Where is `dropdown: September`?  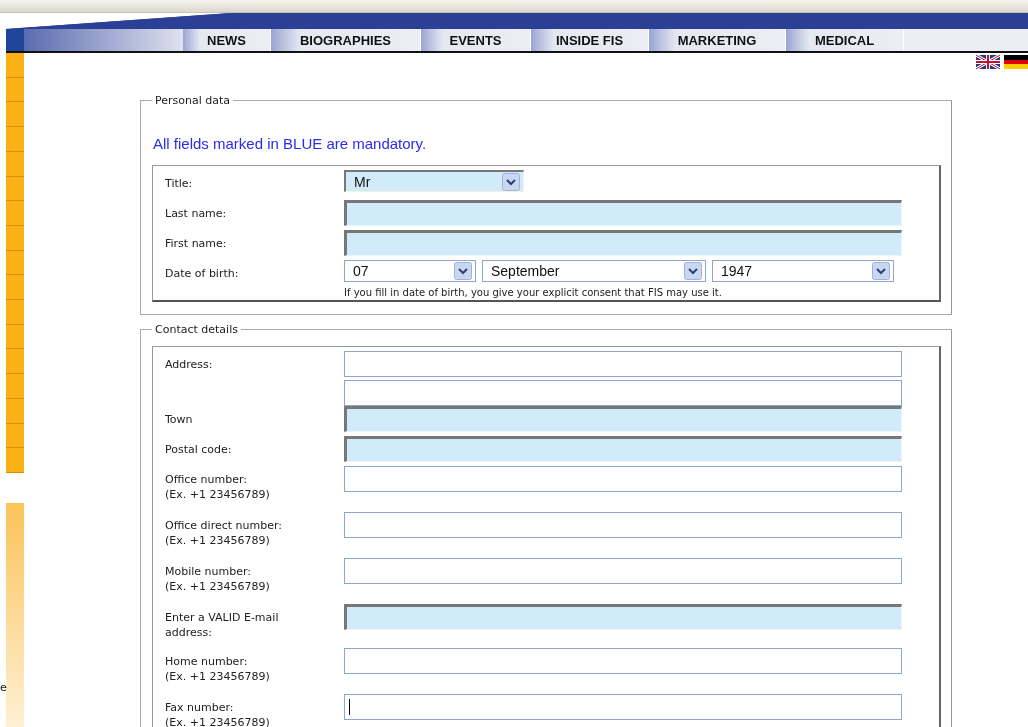
dropdown: September is located at coordinates (594, 271).